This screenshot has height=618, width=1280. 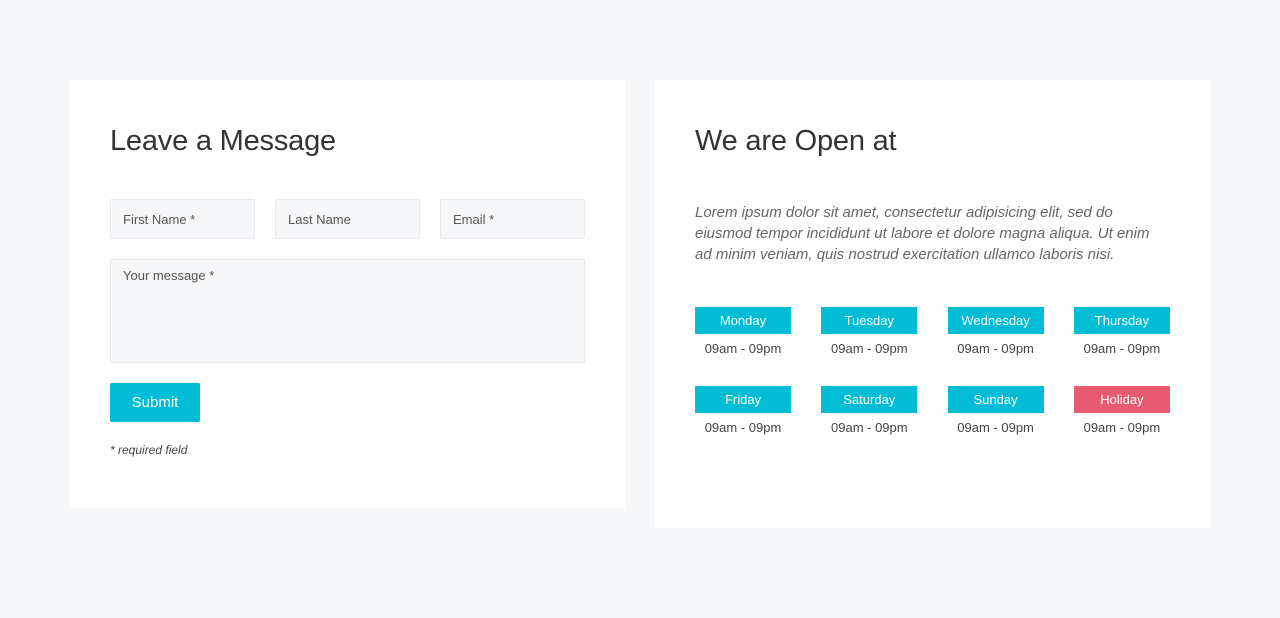 I want to click on hours-item-tuesday: Tuesday 09am - 09pm, so click(x=869, y=331).